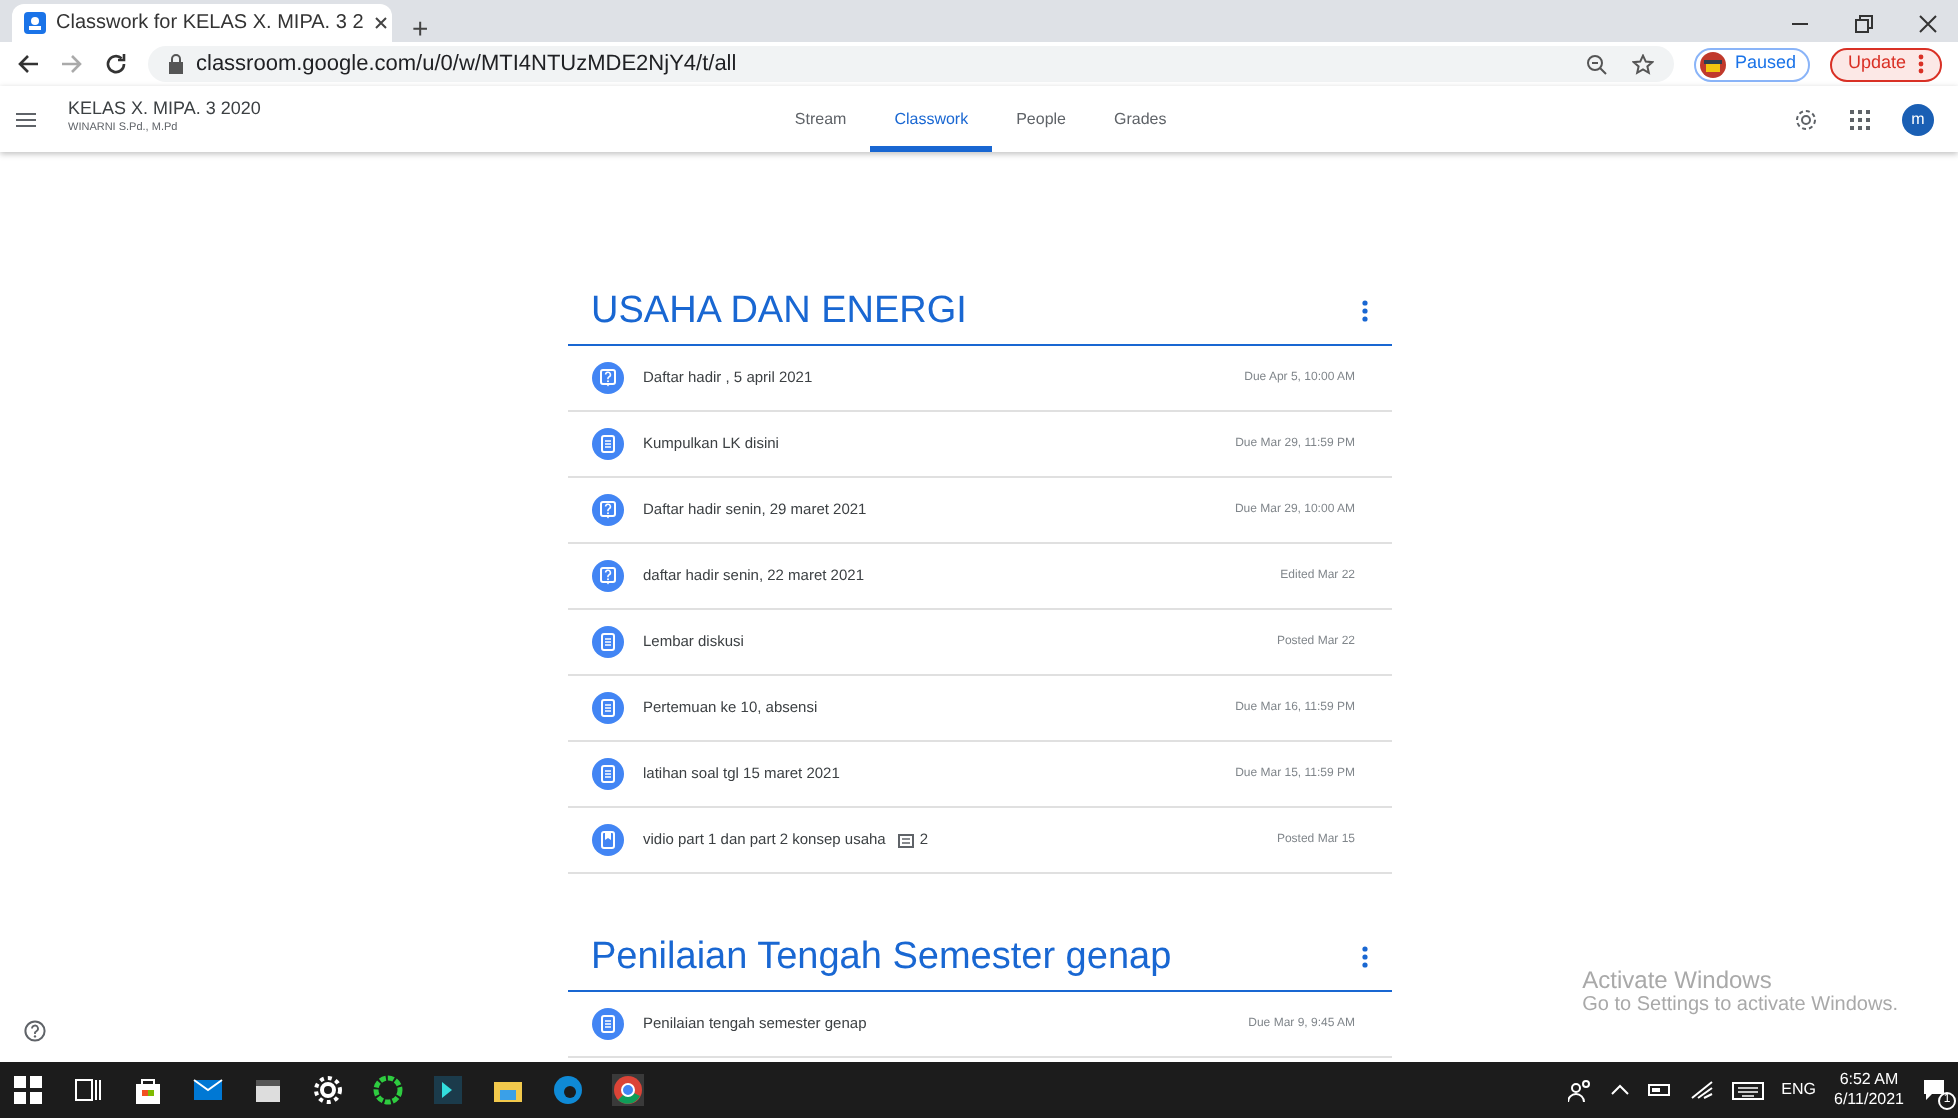 The height and width of the screenshot is (1118, 1958). What do you see at coordinates (1934, 1090) in the screenshot?
I see `notification-icon` at bounding box center [1934, 1090].